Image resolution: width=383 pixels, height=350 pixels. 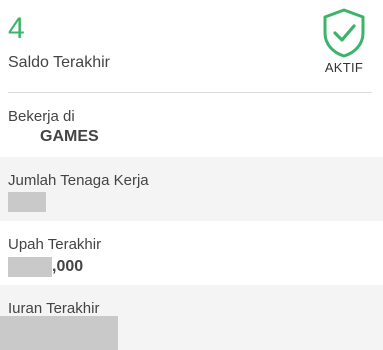 What do you see at coordinates (69, 136) in the screenshot?
I see `workplace-value: GAMES` at bounding box center [69, 136].